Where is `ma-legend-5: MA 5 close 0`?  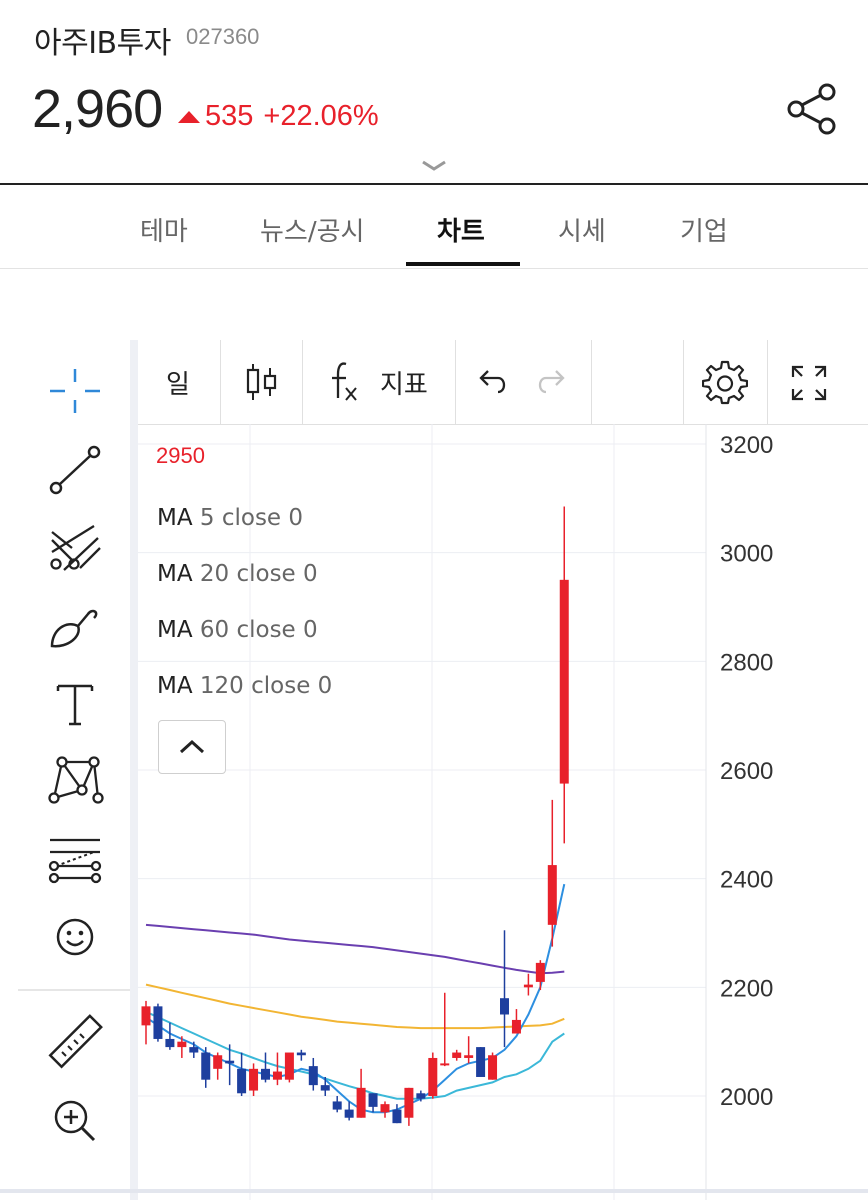 ma-legend-5: MA 5 close 0 is located at coordinates (230, 518).